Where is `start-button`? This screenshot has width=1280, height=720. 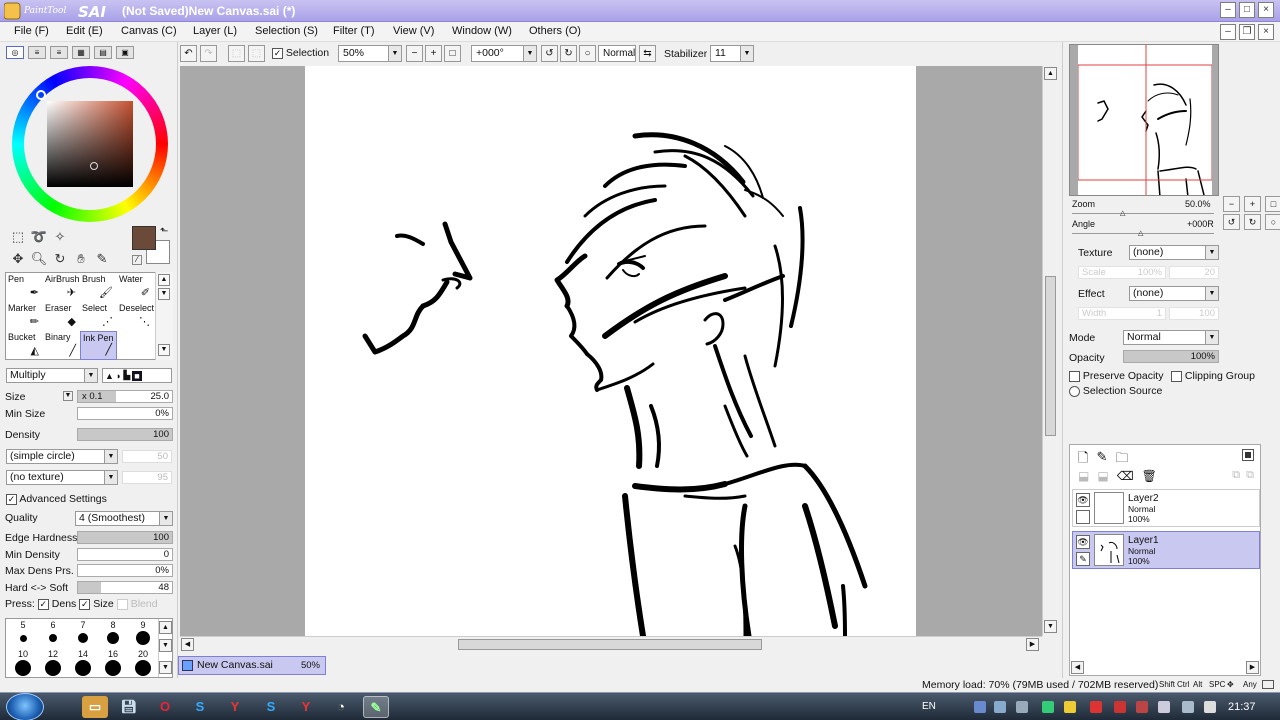
start-button is located at coordinates (25, 706).